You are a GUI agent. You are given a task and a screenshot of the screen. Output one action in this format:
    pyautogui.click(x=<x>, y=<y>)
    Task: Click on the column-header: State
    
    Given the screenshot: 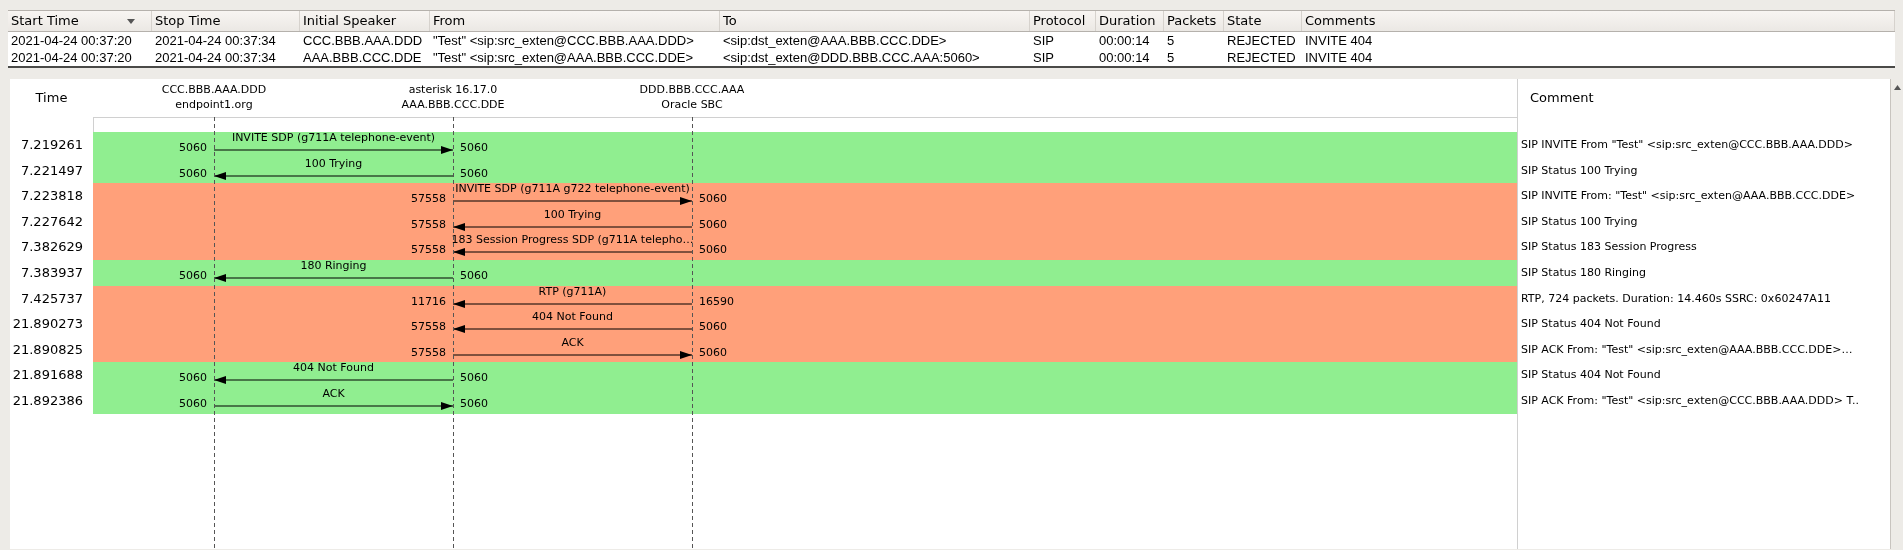 What is the action you would take?
    pyautogui.click(x=1263, y=21)
    